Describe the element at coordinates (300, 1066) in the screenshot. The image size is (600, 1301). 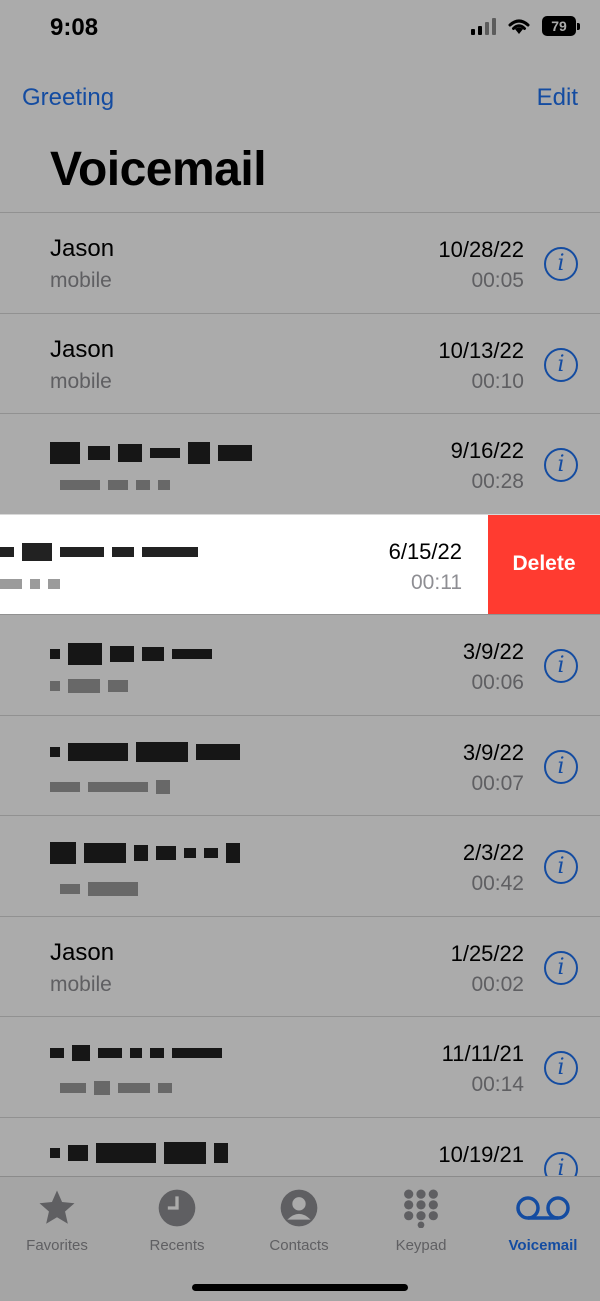
I see `voicemail-row: 11/11/21 00:14 i` at that location.